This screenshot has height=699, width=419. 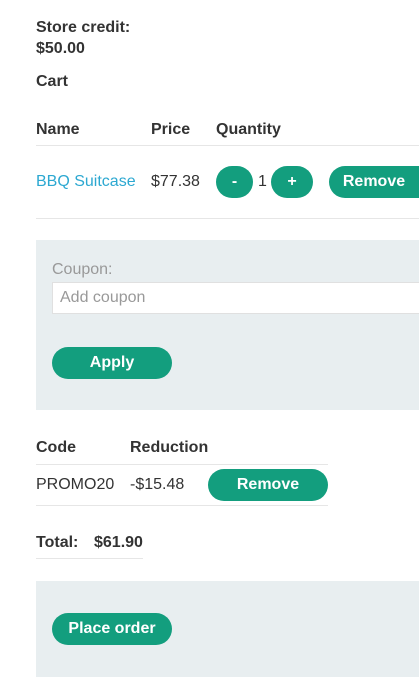 I want to click on total-label: Total:, so click(x=57, y=542).